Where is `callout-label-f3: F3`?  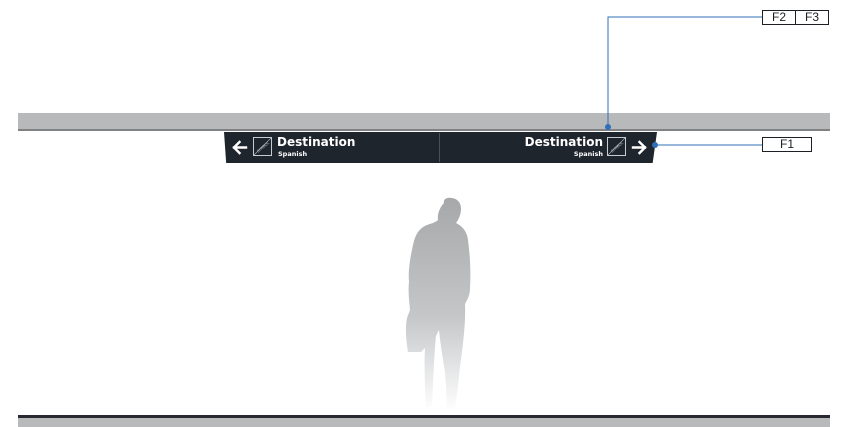 callout-label-f3: F3 is located at coordinates (812, 17).